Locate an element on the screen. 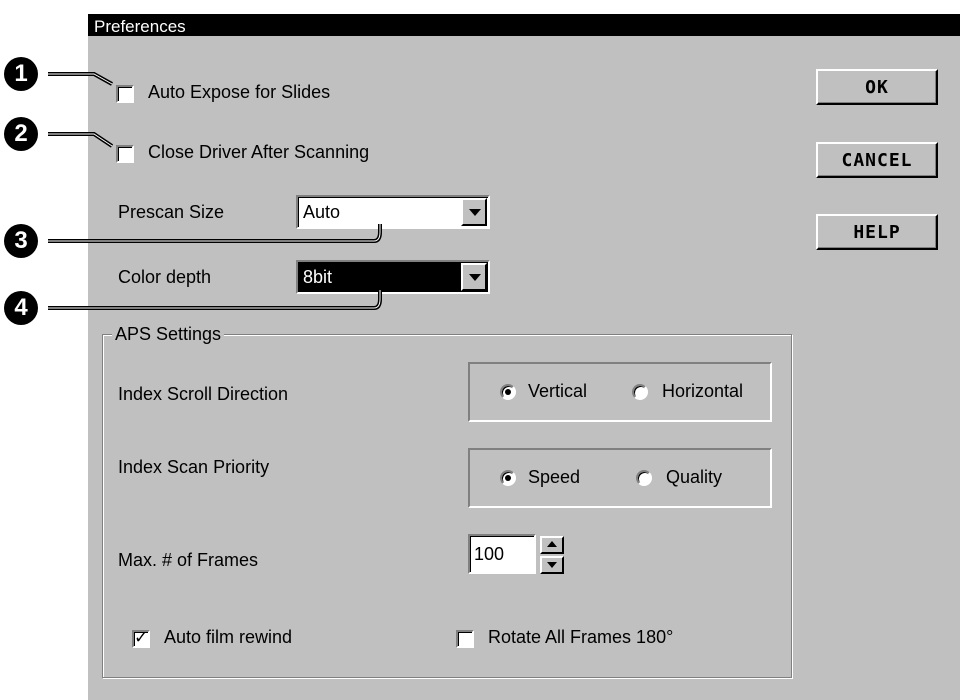  callout-lines is located at coordinates (215, 191).